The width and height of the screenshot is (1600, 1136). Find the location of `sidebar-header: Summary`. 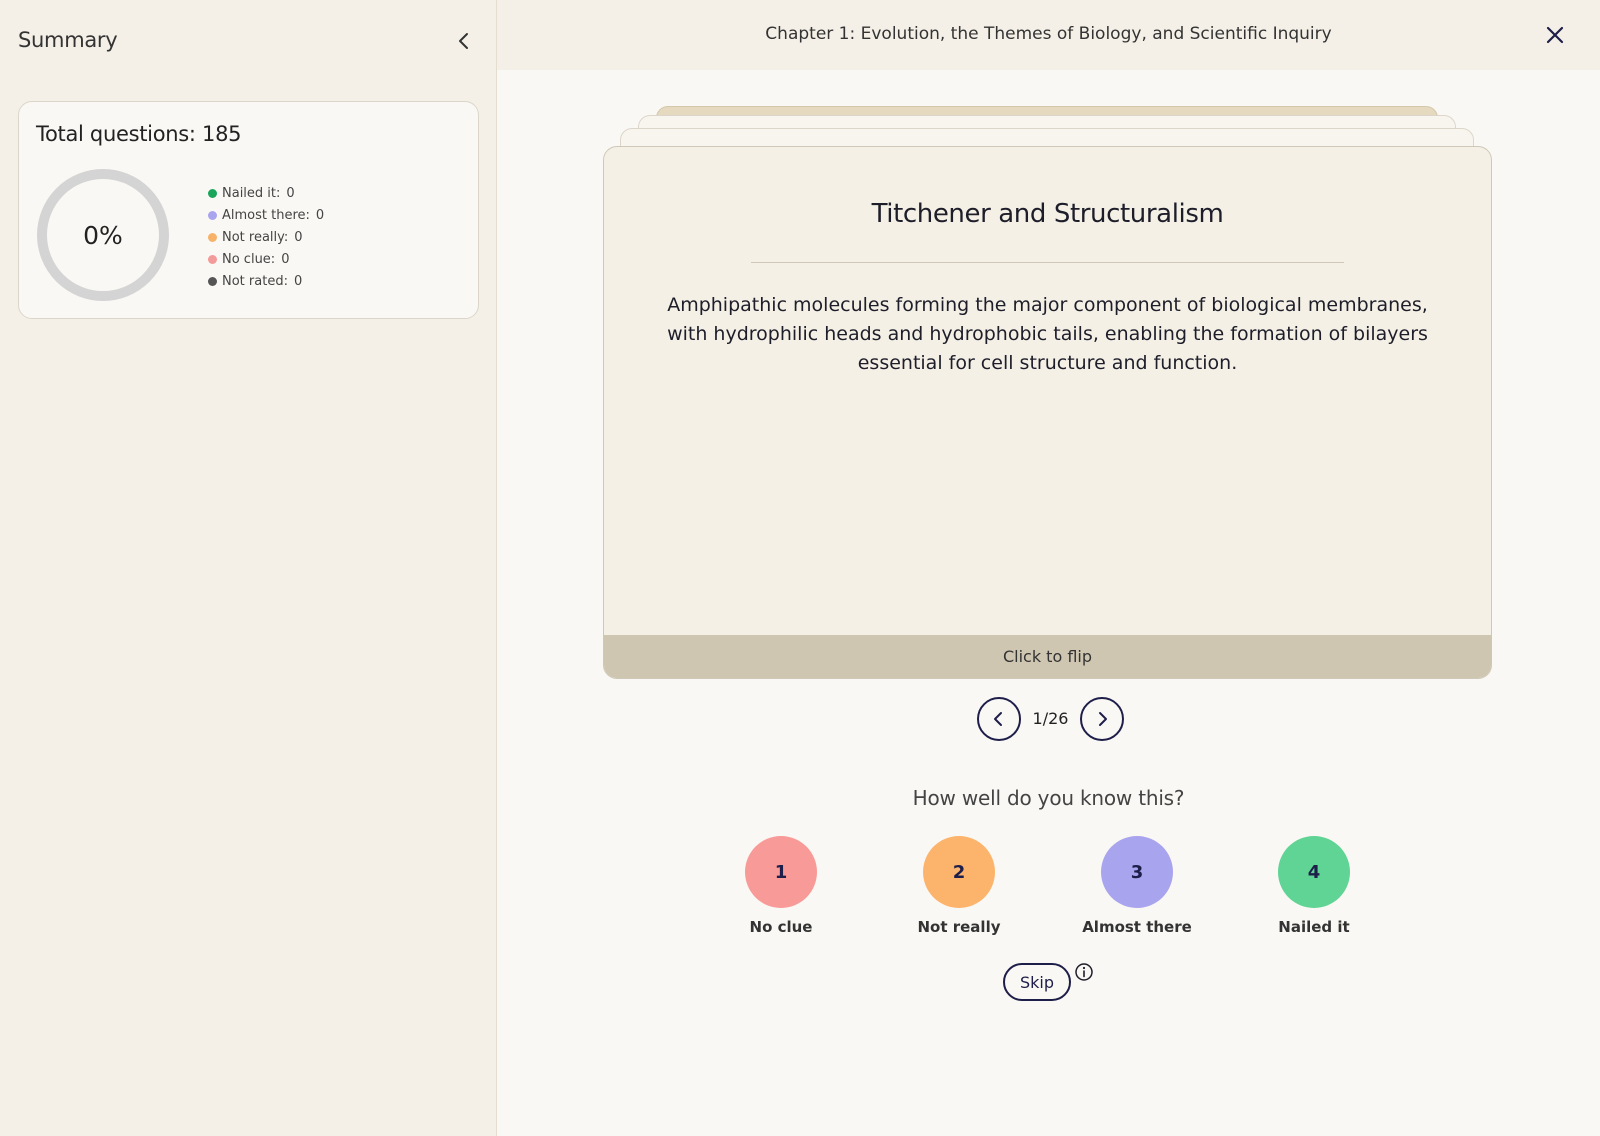

sidebar-header: Summary is located at coordinates (248, 42).